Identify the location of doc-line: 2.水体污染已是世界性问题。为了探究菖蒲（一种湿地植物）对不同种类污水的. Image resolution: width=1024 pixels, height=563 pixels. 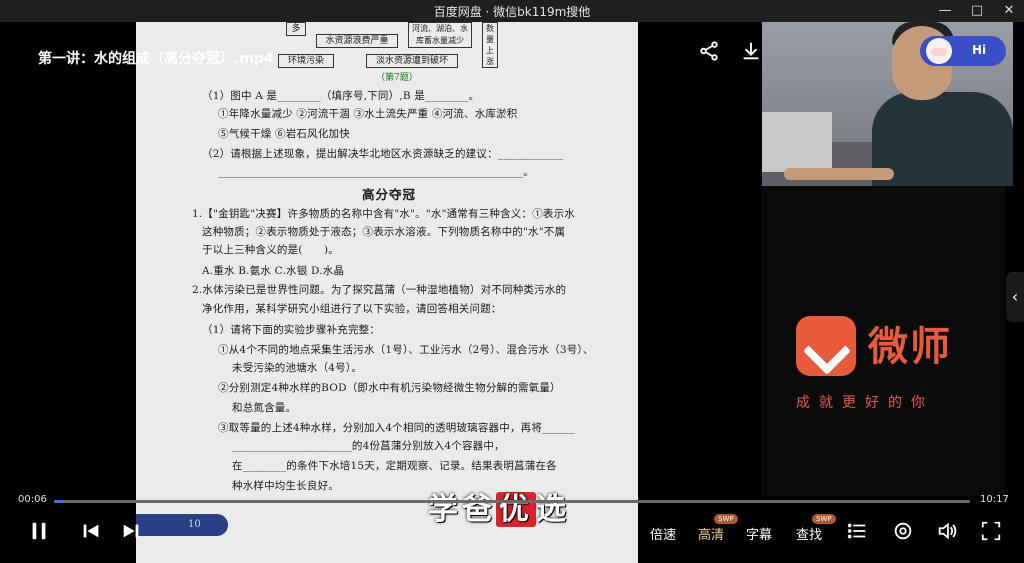
(379, 290).